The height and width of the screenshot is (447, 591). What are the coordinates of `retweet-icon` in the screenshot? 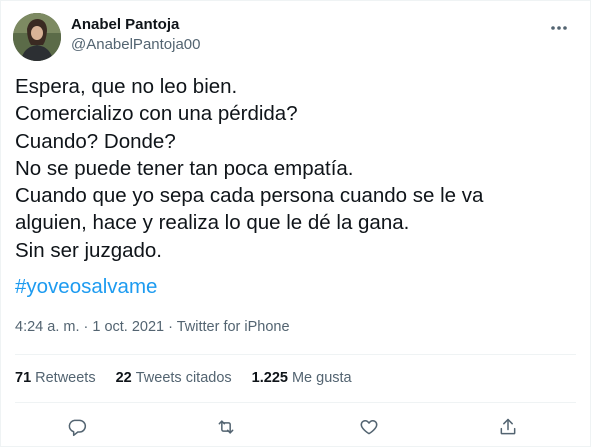 It's located at (226, 427).